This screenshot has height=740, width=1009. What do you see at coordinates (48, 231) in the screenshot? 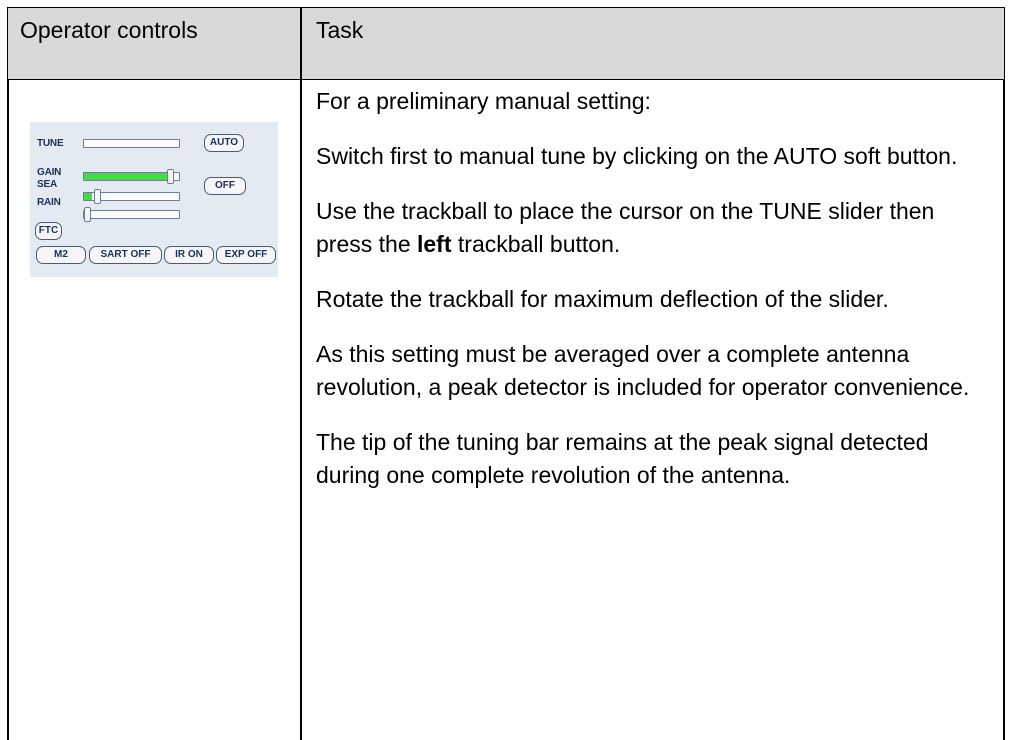
I see `ftc-button: FTC` at bounding box center [48, 231].